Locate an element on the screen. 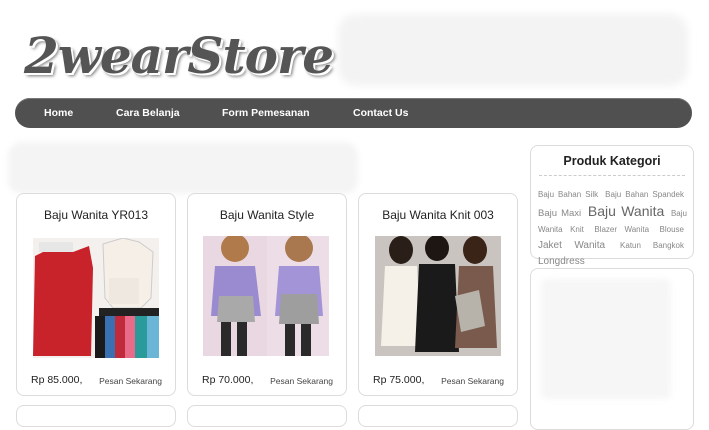  product-price: Rp 85.000, is located at coordinates (57, 380).